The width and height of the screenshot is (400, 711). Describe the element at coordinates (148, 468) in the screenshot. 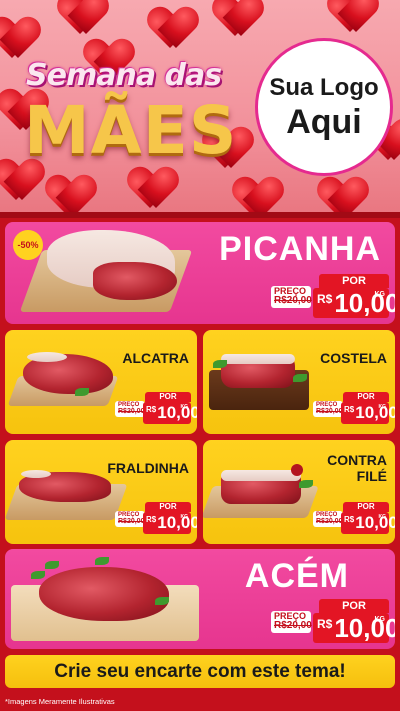

I see `product-name: FRALDINHA` at that location.